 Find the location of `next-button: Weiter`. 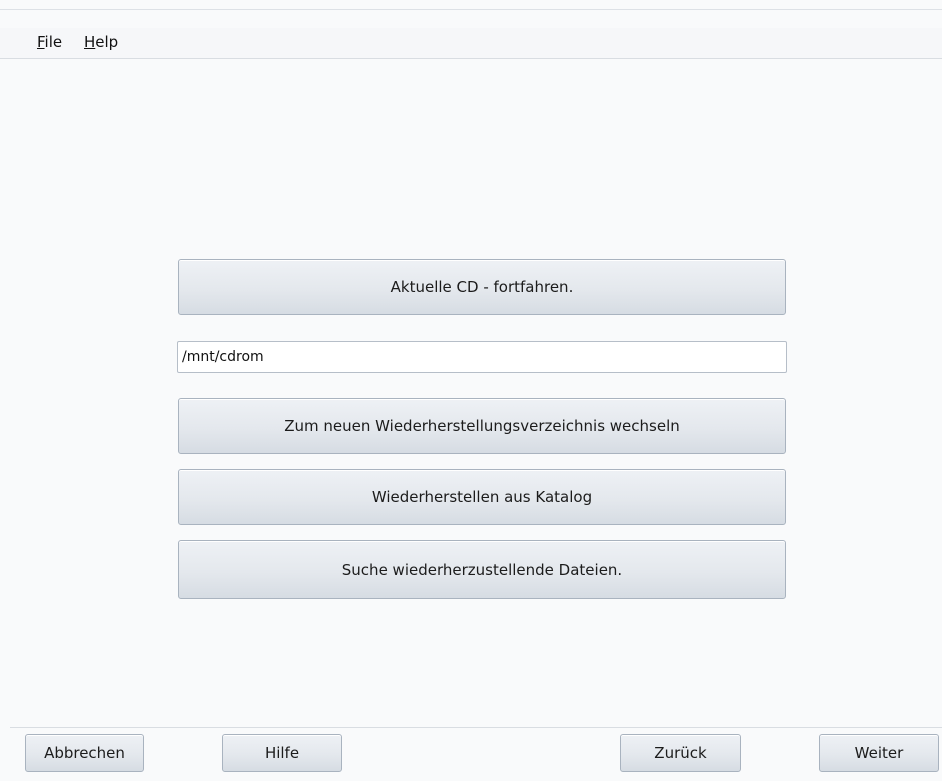

next-button: Weiter is located at coordinates (879, 753).